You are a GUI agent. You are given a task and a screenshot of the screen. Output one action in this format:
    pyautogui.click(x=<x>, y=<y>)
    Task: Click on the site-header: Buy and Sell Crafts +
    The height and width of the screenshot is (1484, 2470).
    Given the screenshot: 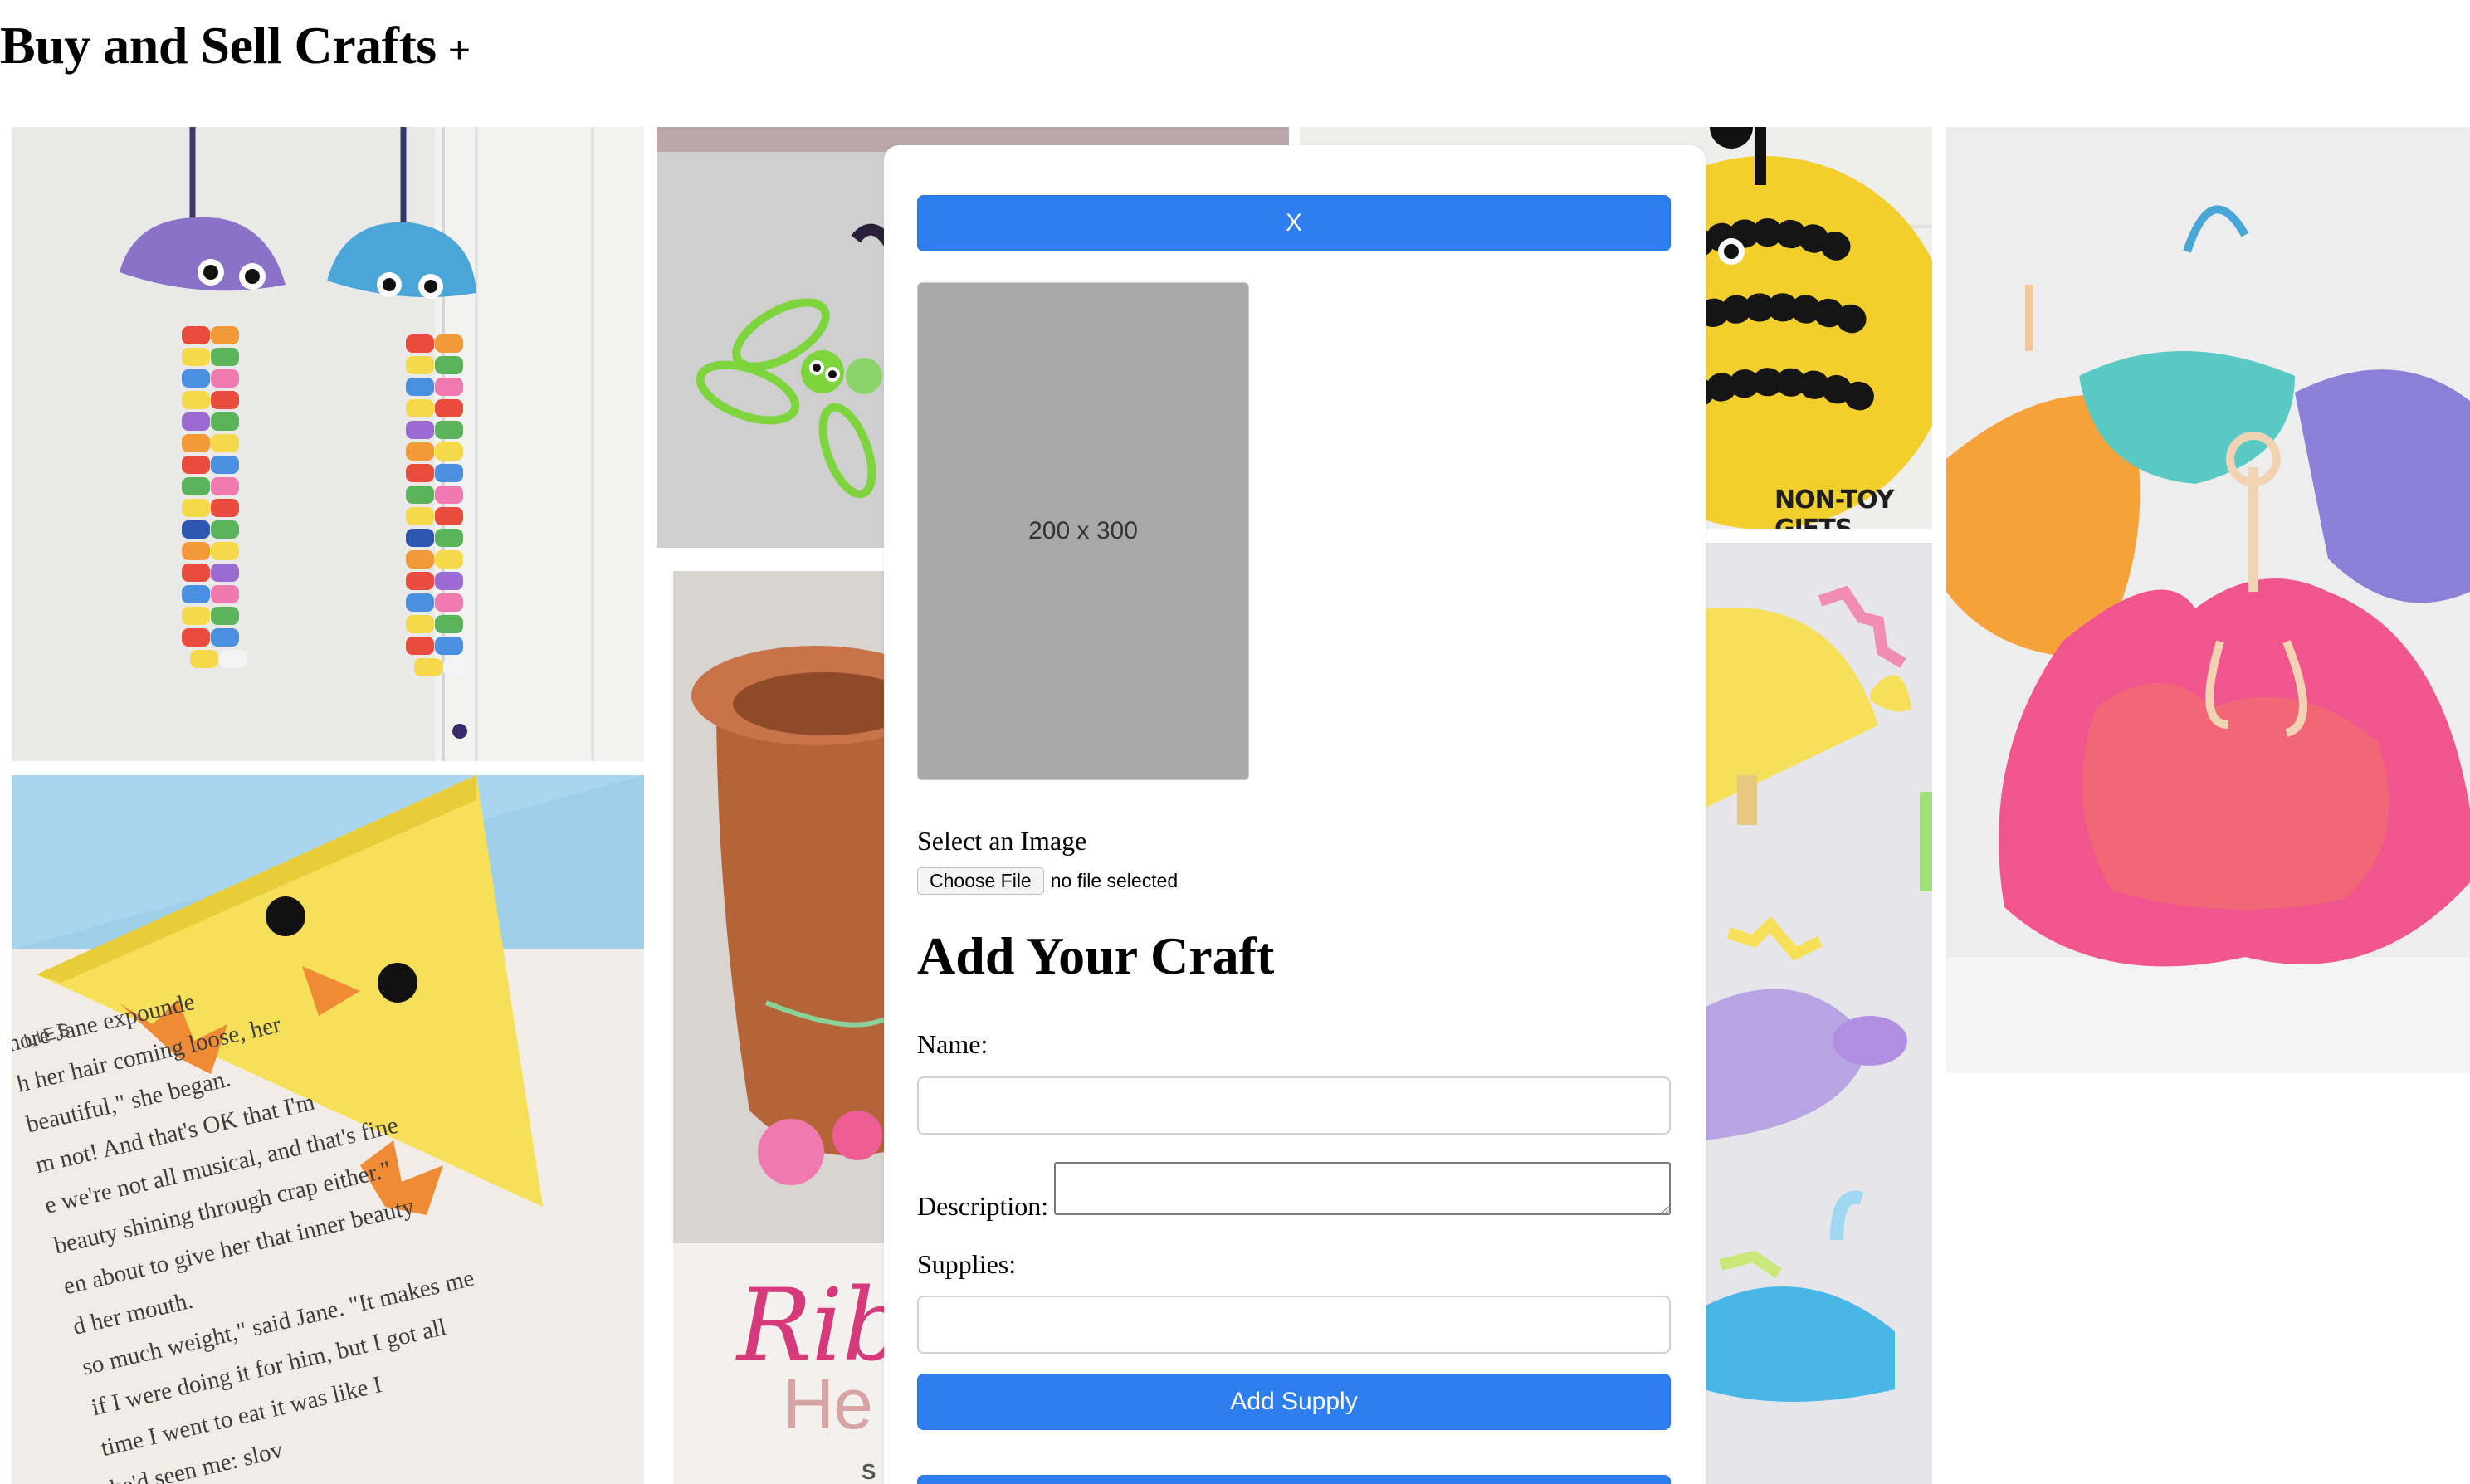 What is the action you would take?
    pyautogui.click(x=236, y=45)
    